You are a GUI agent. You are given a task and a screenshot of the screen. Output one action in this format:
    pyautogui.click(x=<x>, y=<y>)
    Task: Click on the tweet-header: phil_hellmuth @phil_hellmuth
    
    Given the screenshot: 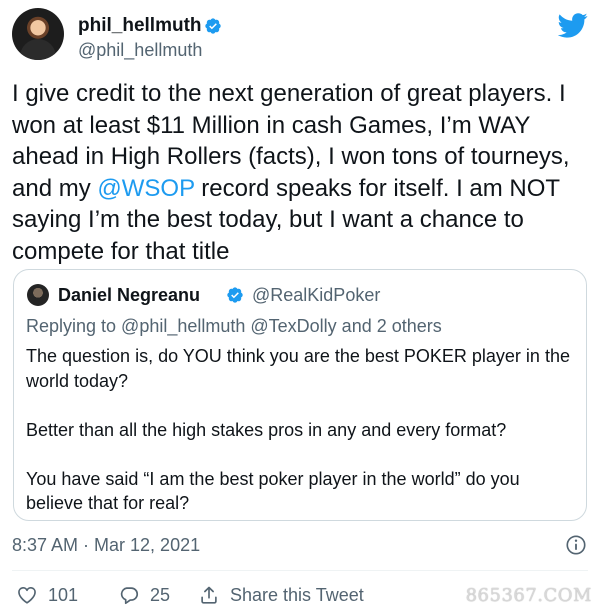 What is the action you would take?
    pyautogui.click(x=300, y=36)
    